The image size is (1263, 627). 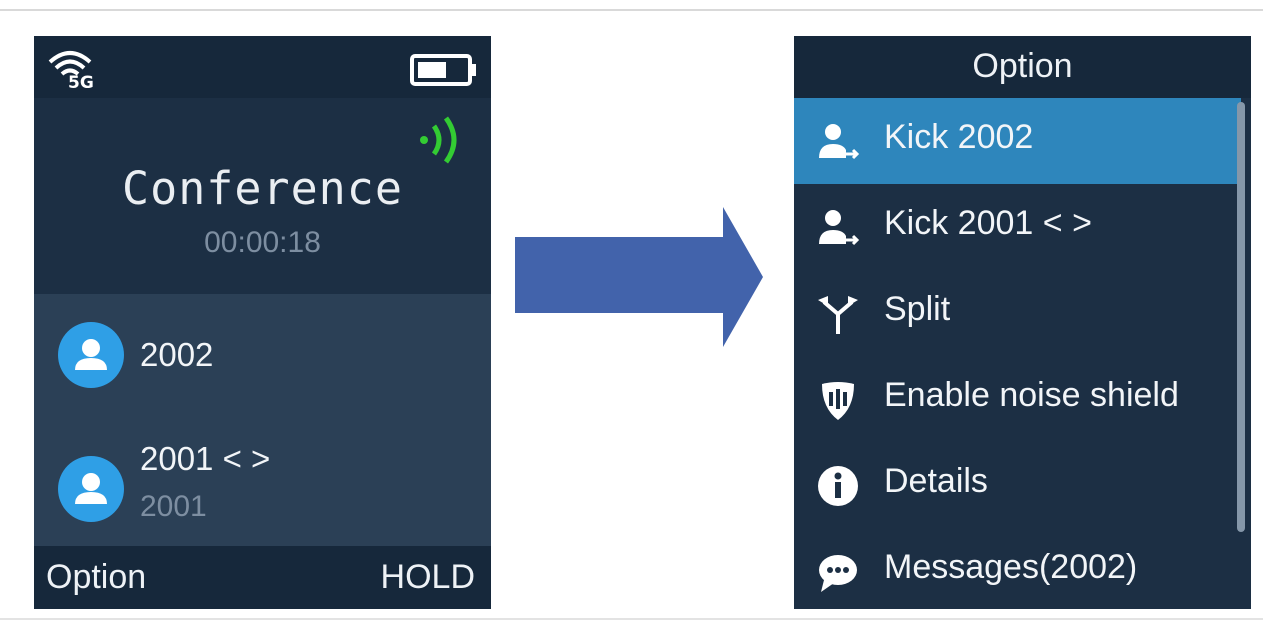 I want to click on wifi-5g-icon: 5G, so click(x=77, y=69).